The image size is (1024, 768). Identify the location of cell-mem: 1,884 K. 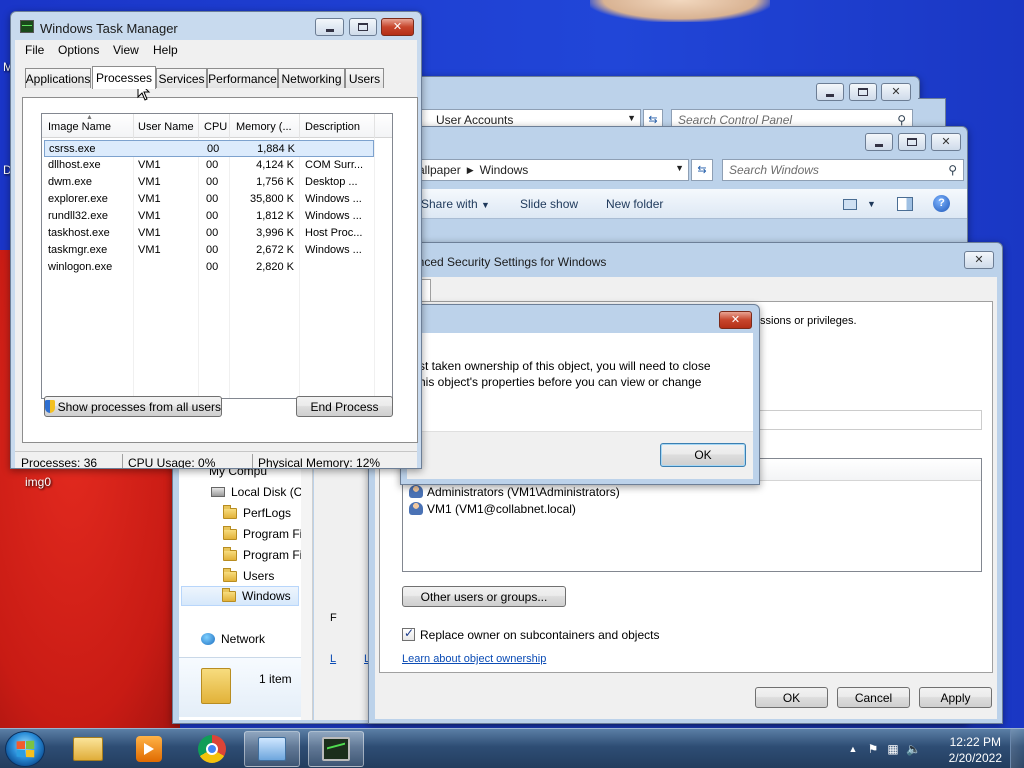
(276, 149).